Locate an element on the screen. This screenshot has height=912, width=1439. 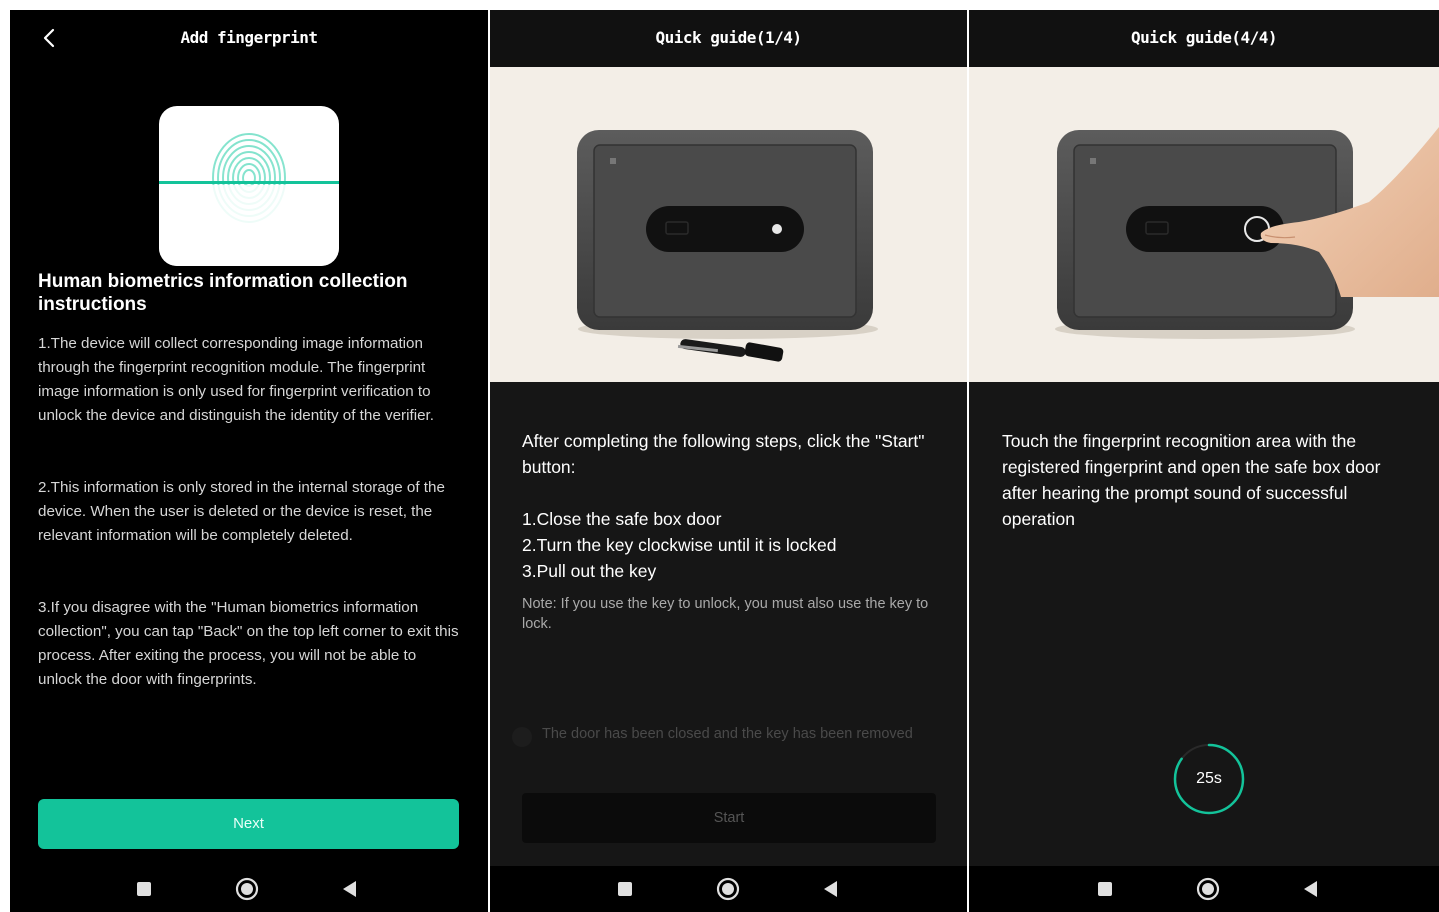
step-item-3: 3.Pull out the key is located at coordinates (589, 571).